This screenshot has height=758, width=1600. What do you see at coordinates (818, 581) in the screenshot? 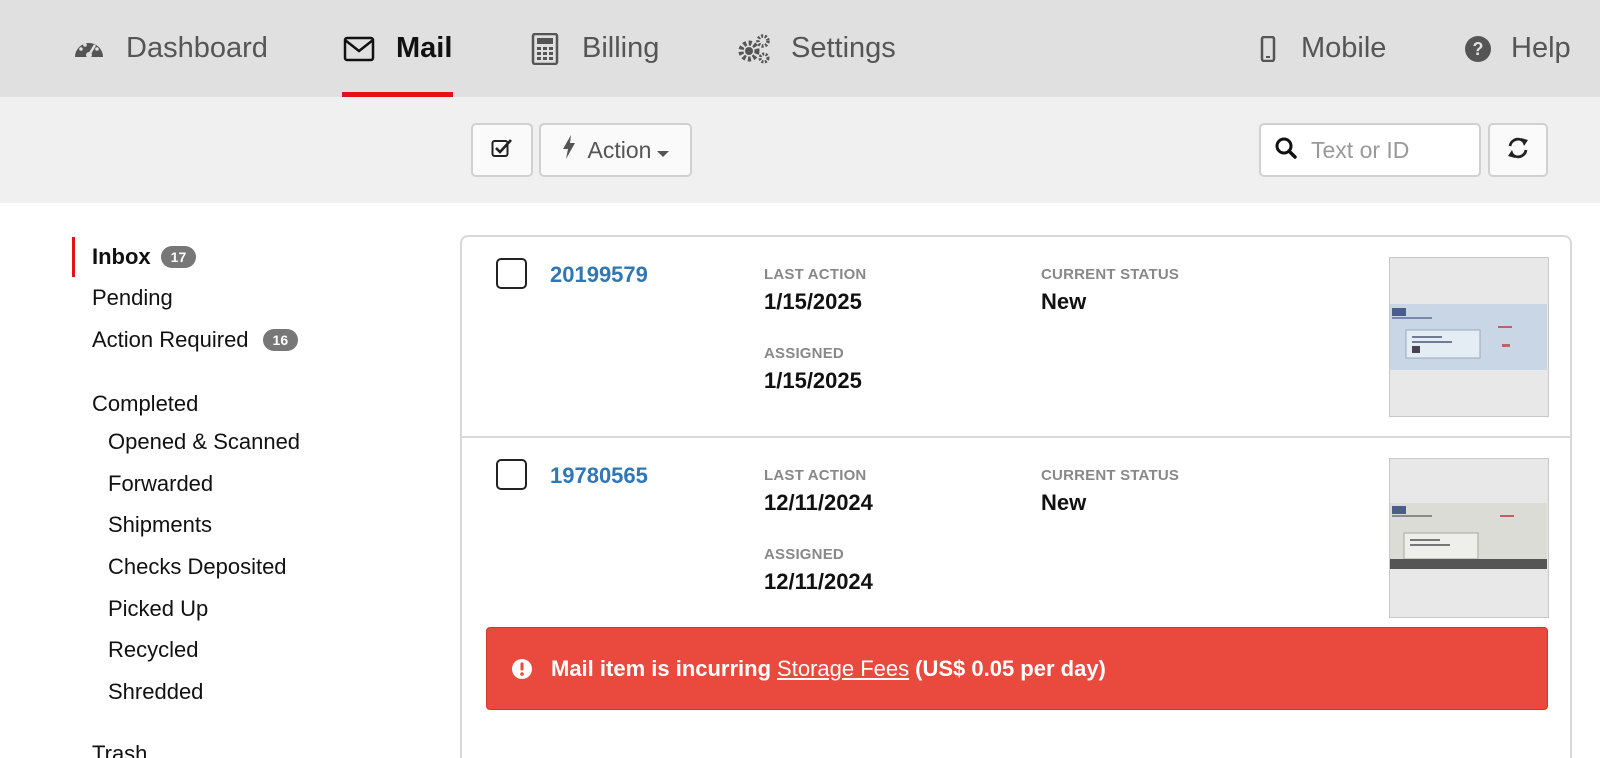
I see `assigned-value: 12/11/2024` at bounding box center [818, 581].